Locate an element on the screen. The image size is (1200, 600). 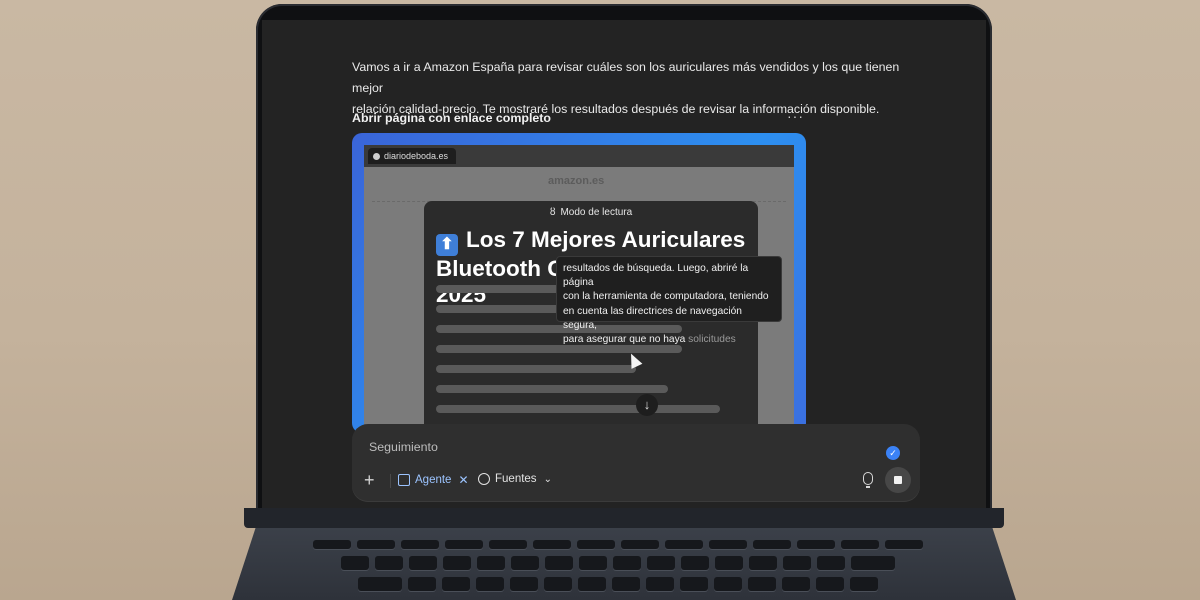
sources-dropdown: Fuentes ⌄ is located at coordinates (515, 479).